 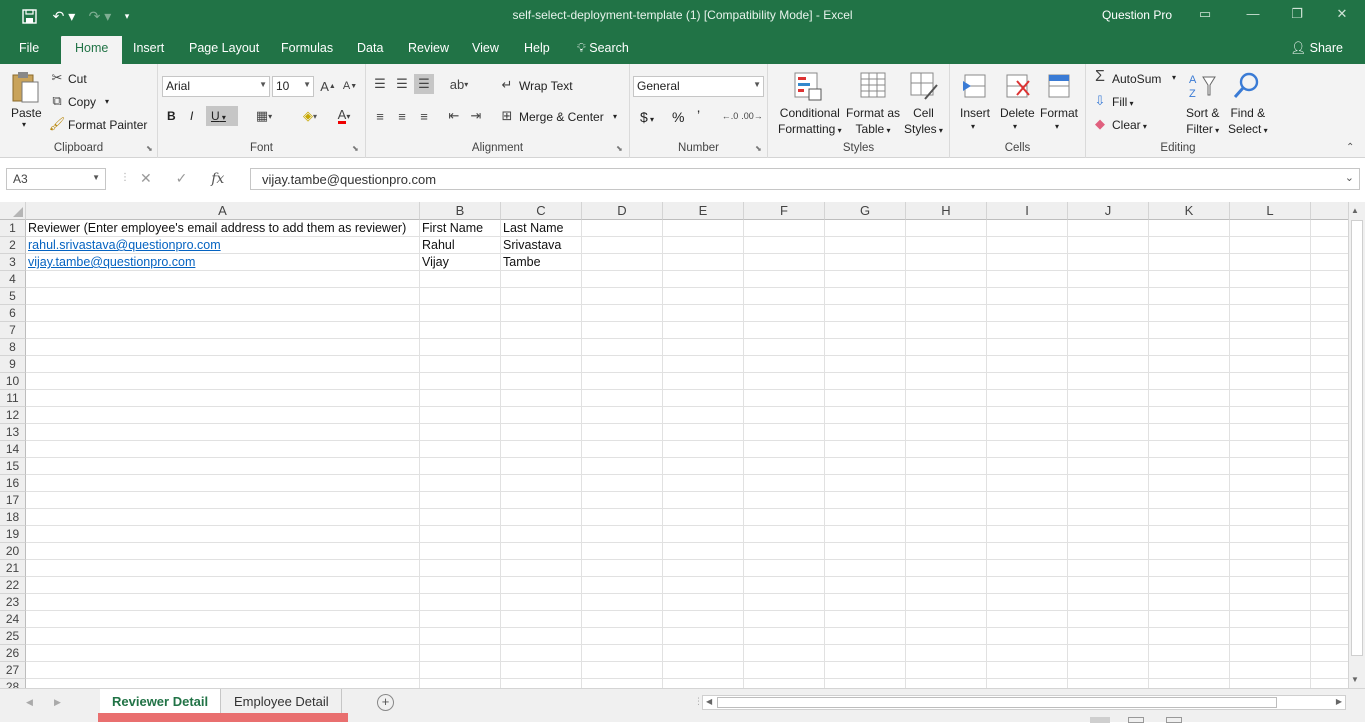 What do you see at coordinates (25, 87) in the screenshot?
I see `paste-icon` at bounding box center [25, 87].